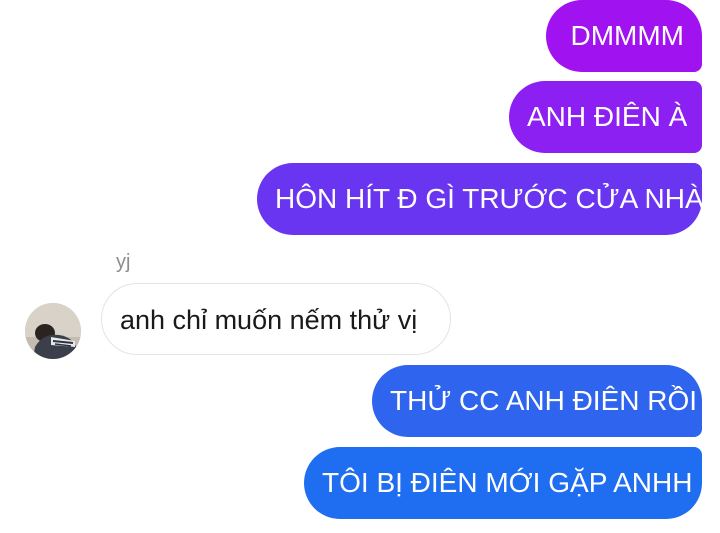  I want to click on message-text: DMMMM, so click(627, 35).